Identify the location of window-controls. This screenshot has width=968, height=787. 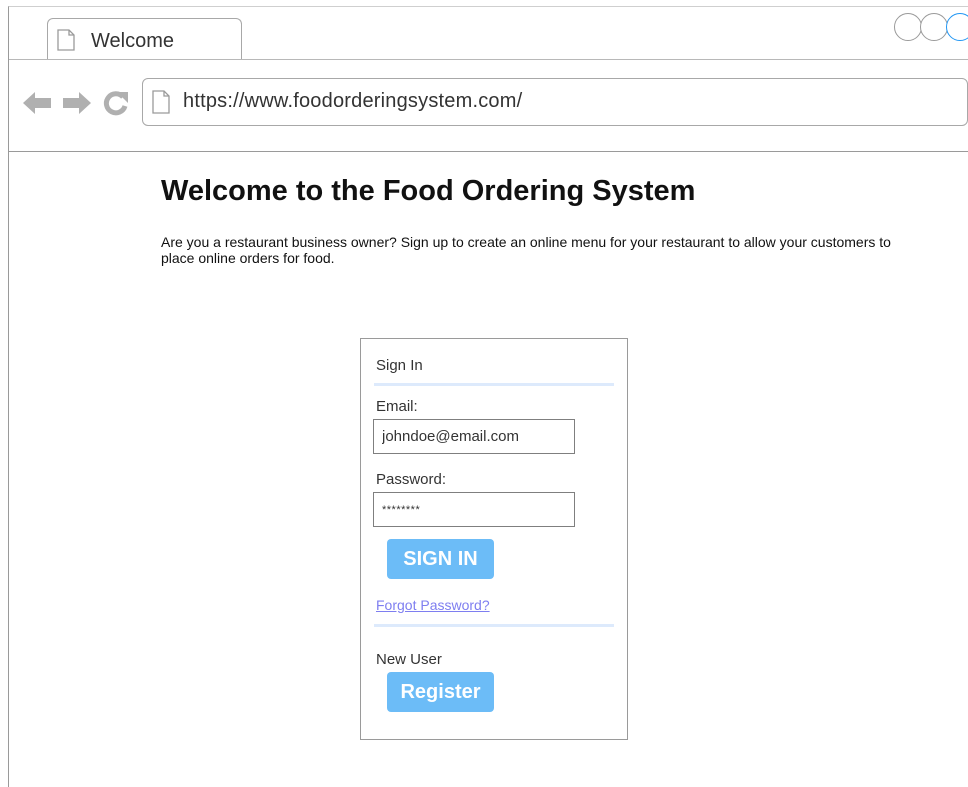
(931, 27).